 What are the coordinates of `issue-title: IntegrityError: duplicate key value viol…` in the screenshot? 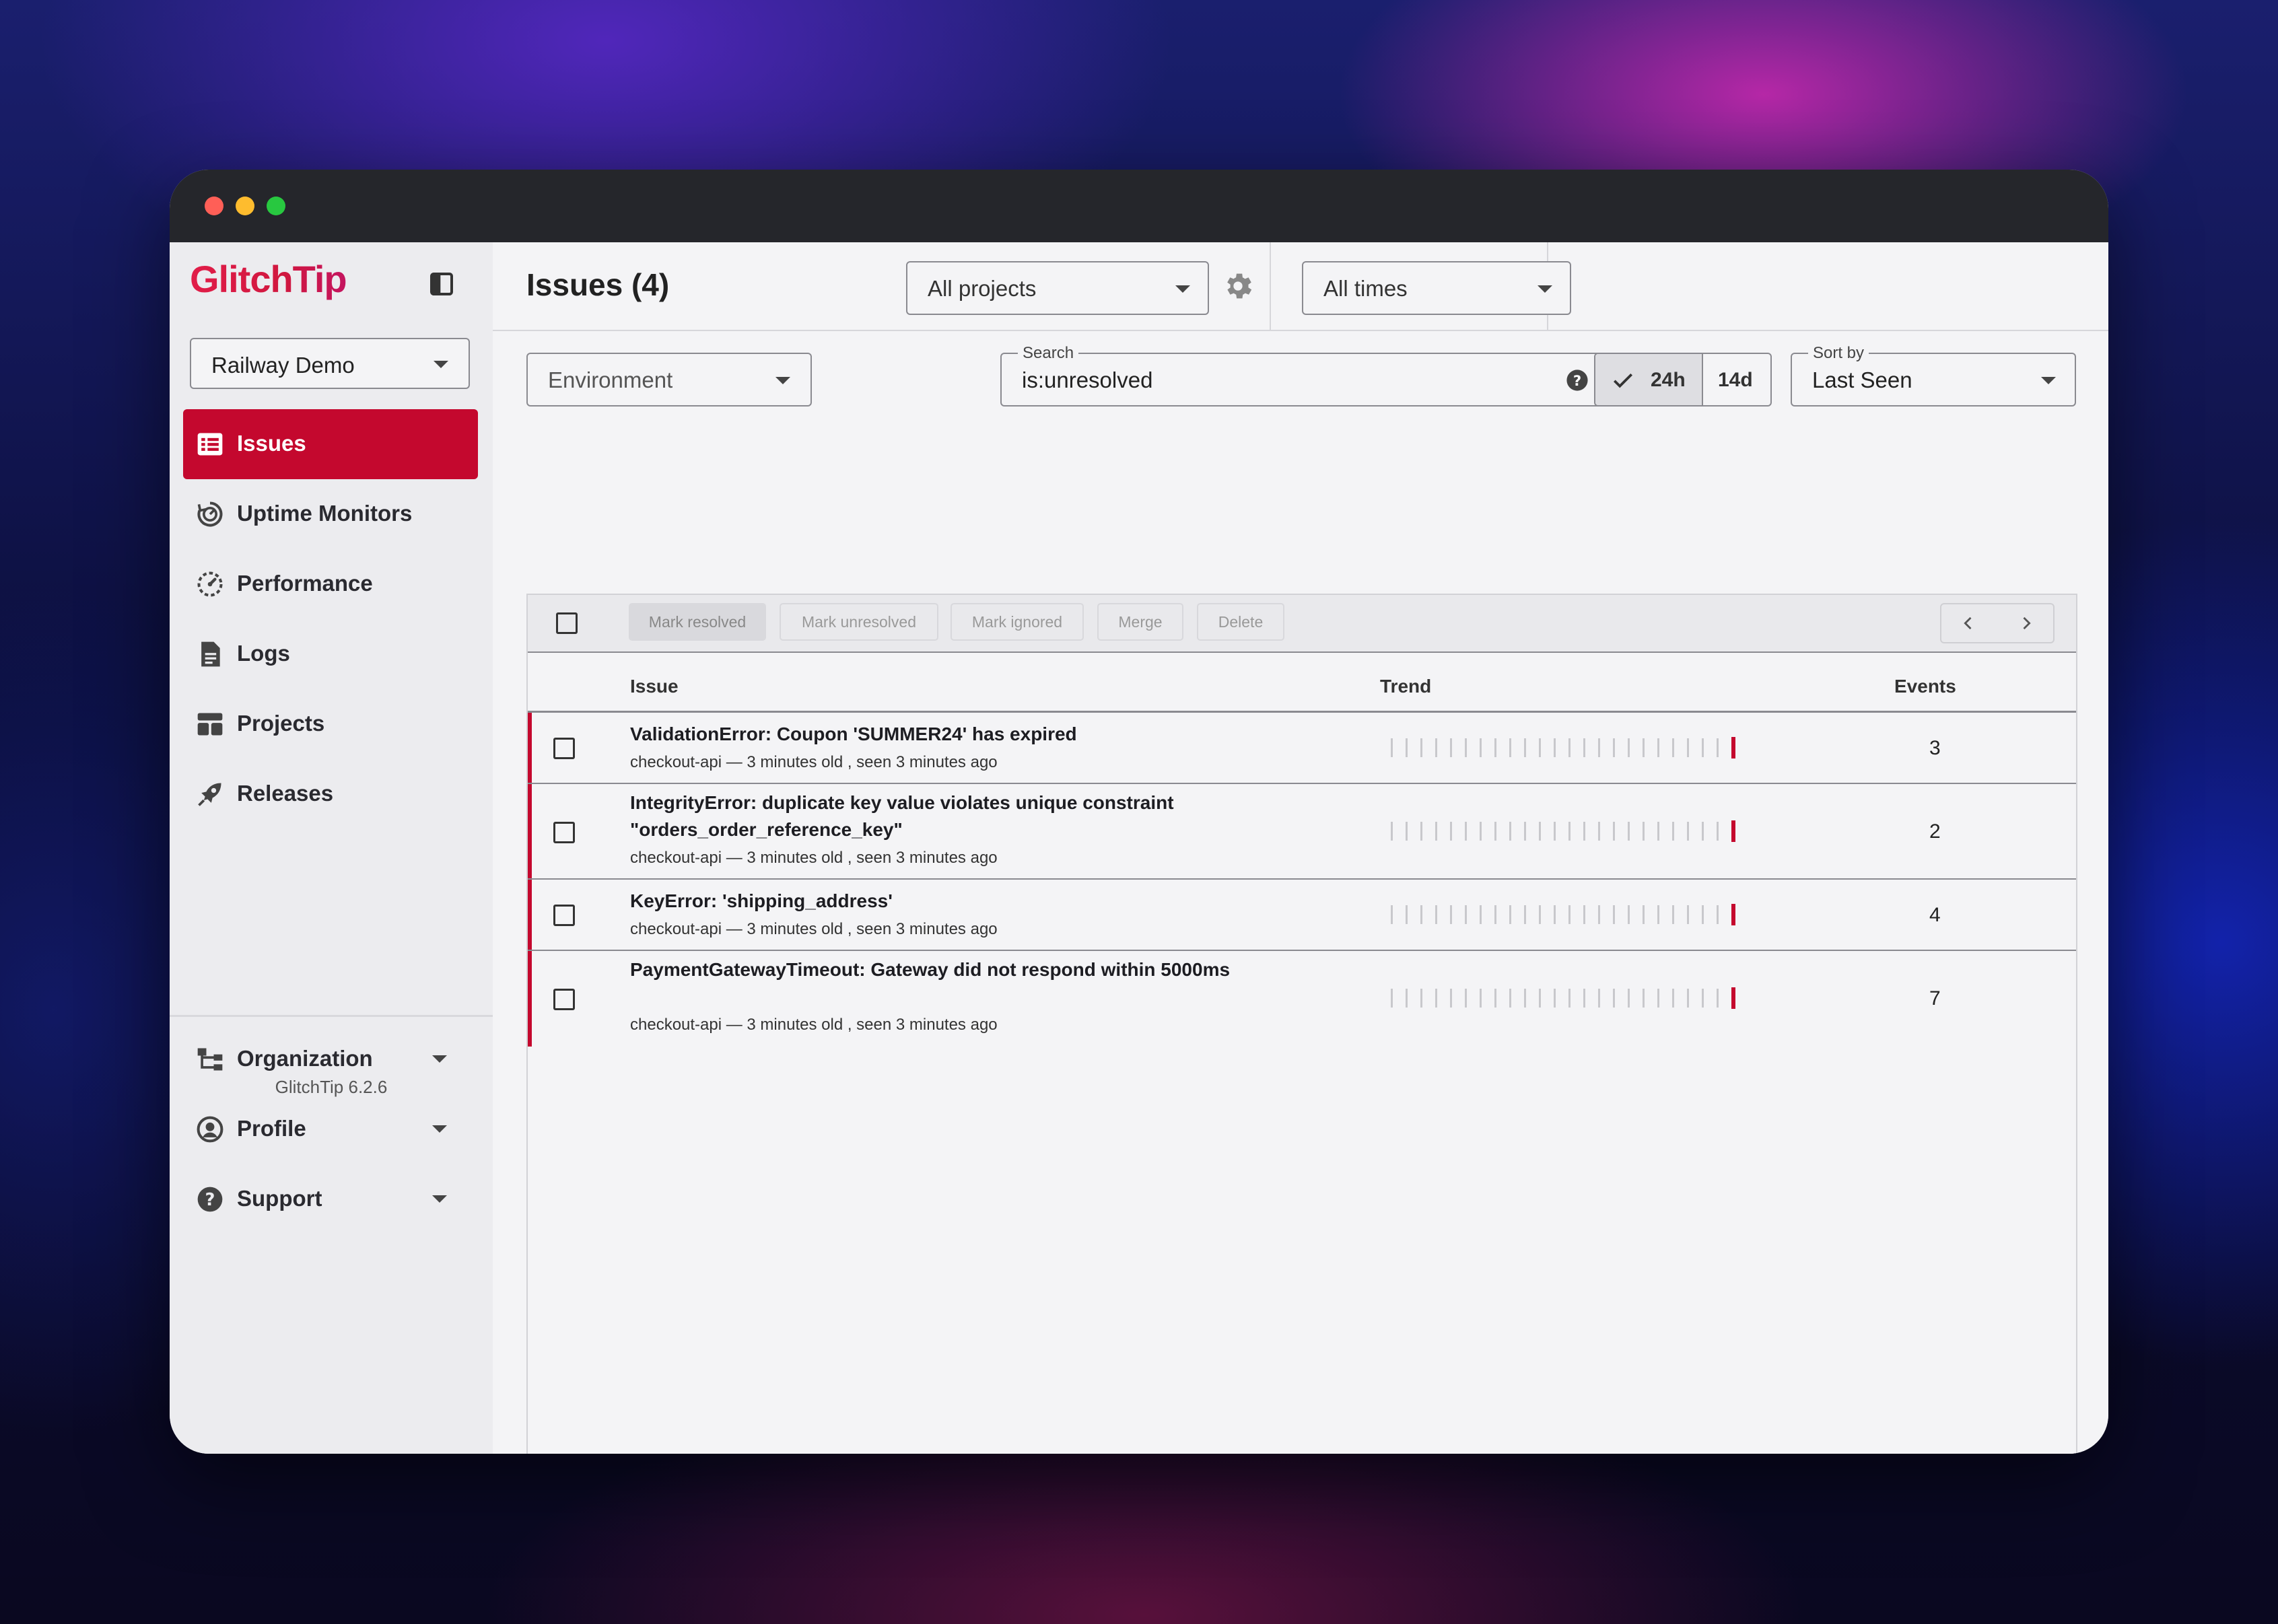 It's located at (933, 816).